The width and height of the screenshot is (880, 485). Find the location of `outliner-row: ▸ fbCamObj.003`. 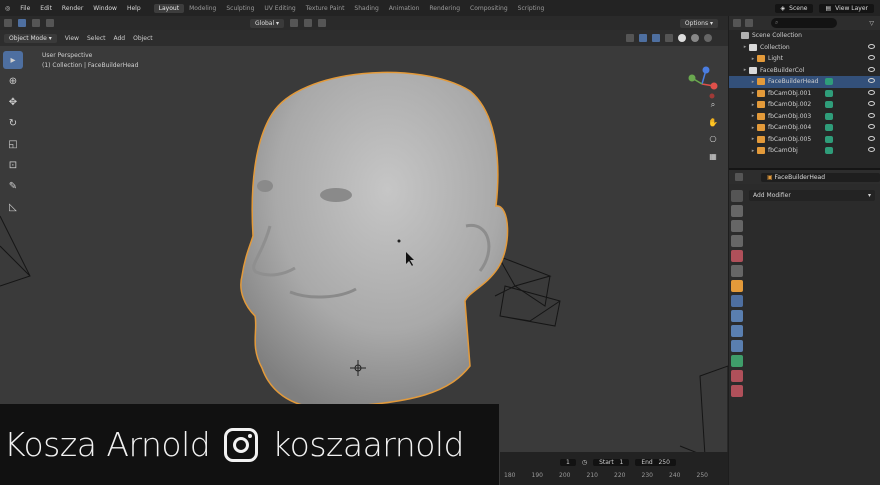

outliner-row: ▸ fbCamObj.003 is located at coordinates (804, 117).